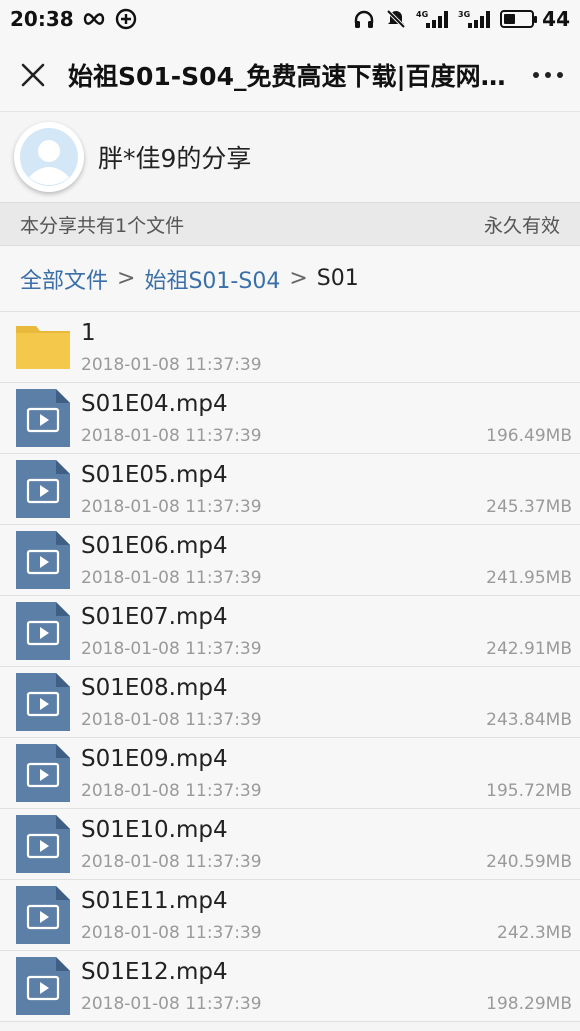  I want to click on breadcrumb-current: S01, so click(337, 278).